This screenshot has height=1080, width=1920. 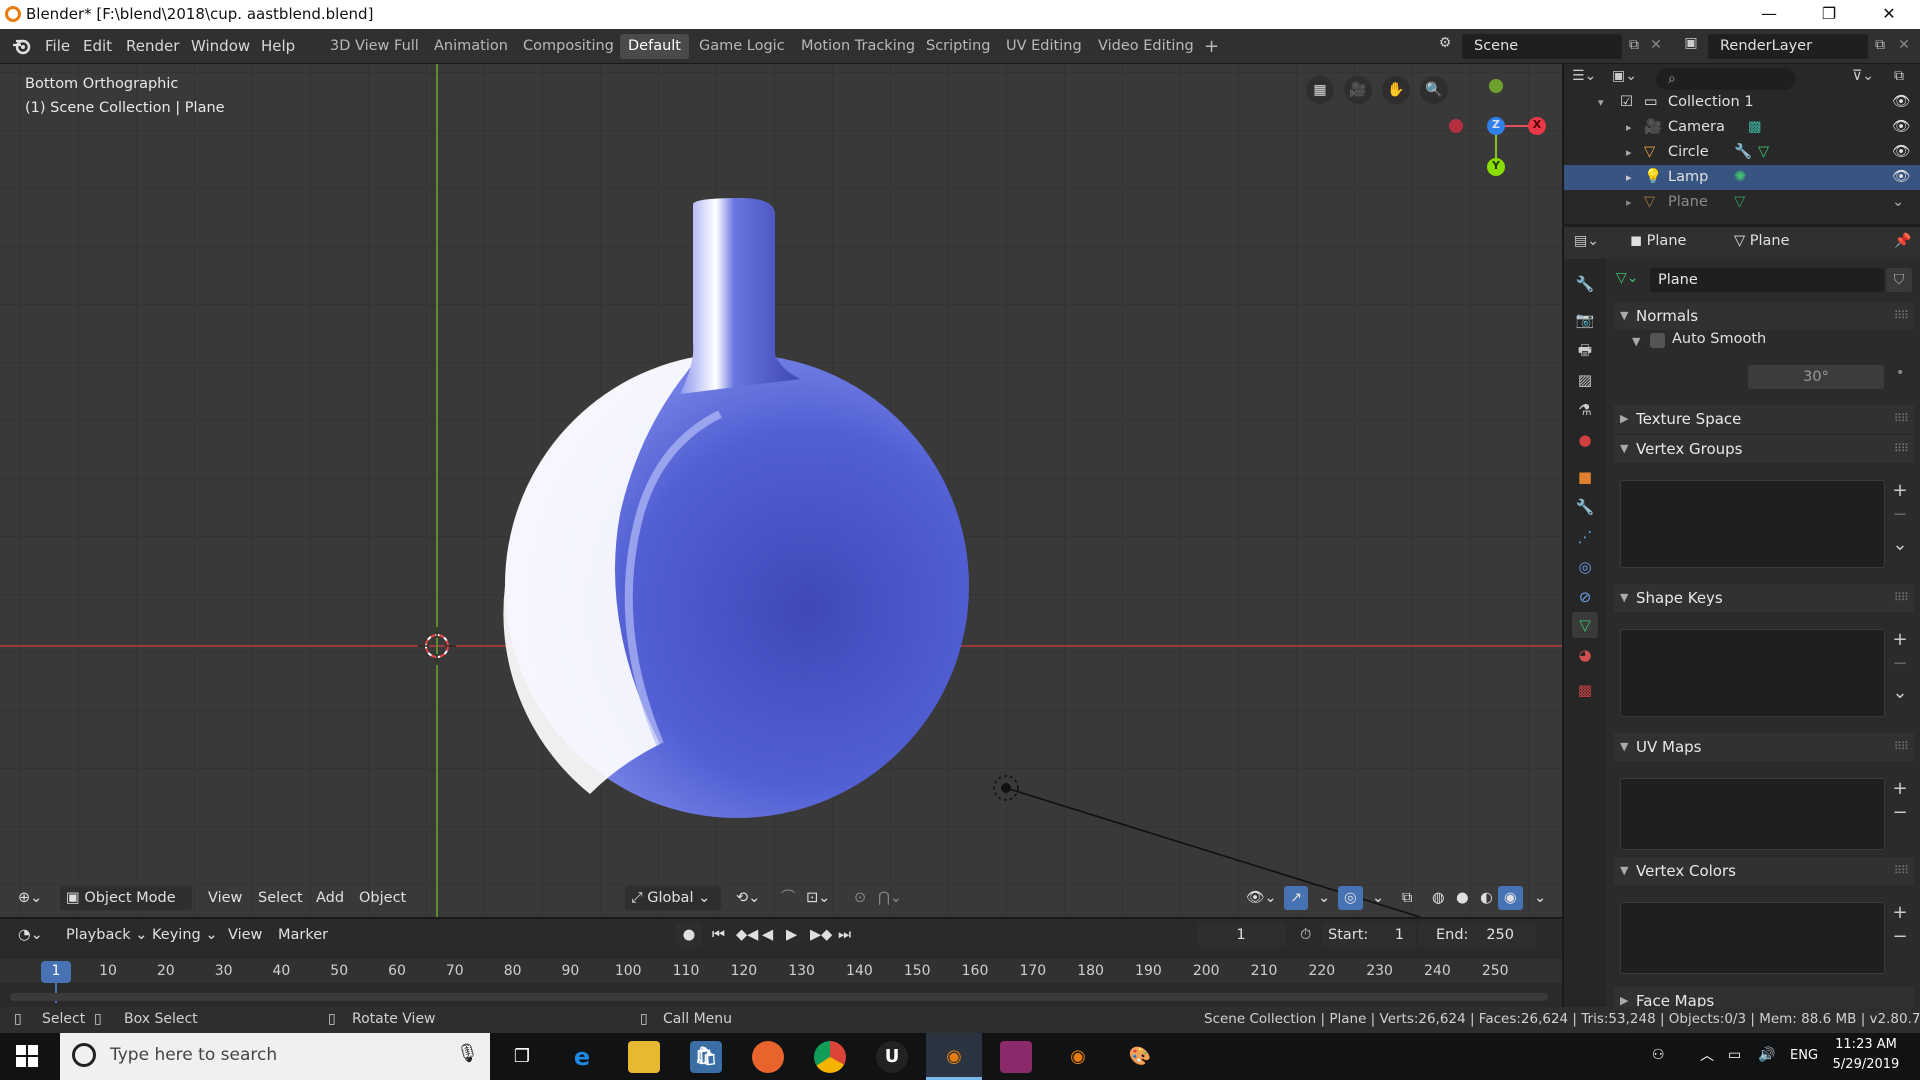 I want to click on scene-tab-icon: ⚗, so click(x=1585, y=410).